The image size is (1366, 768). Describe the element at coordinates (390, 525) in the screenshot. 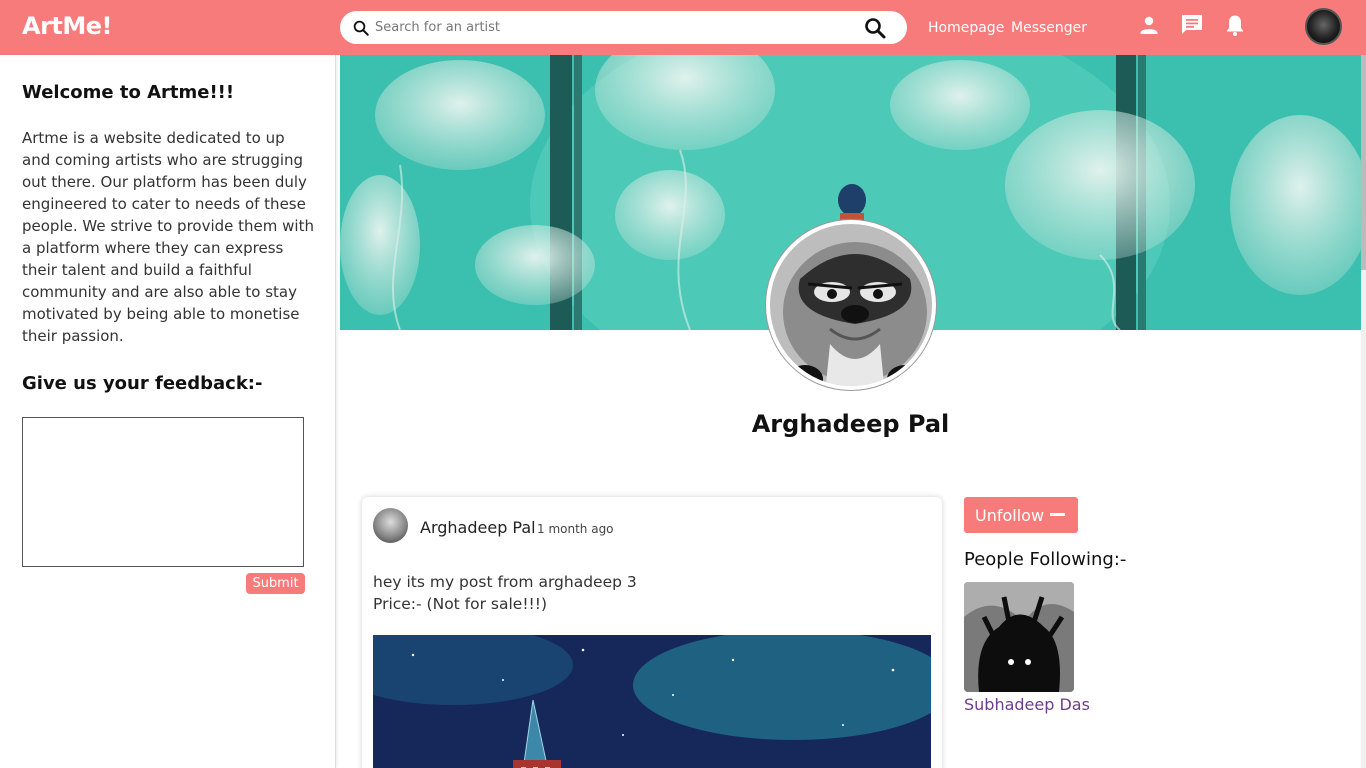

I see `post-author-avatar` at that location.